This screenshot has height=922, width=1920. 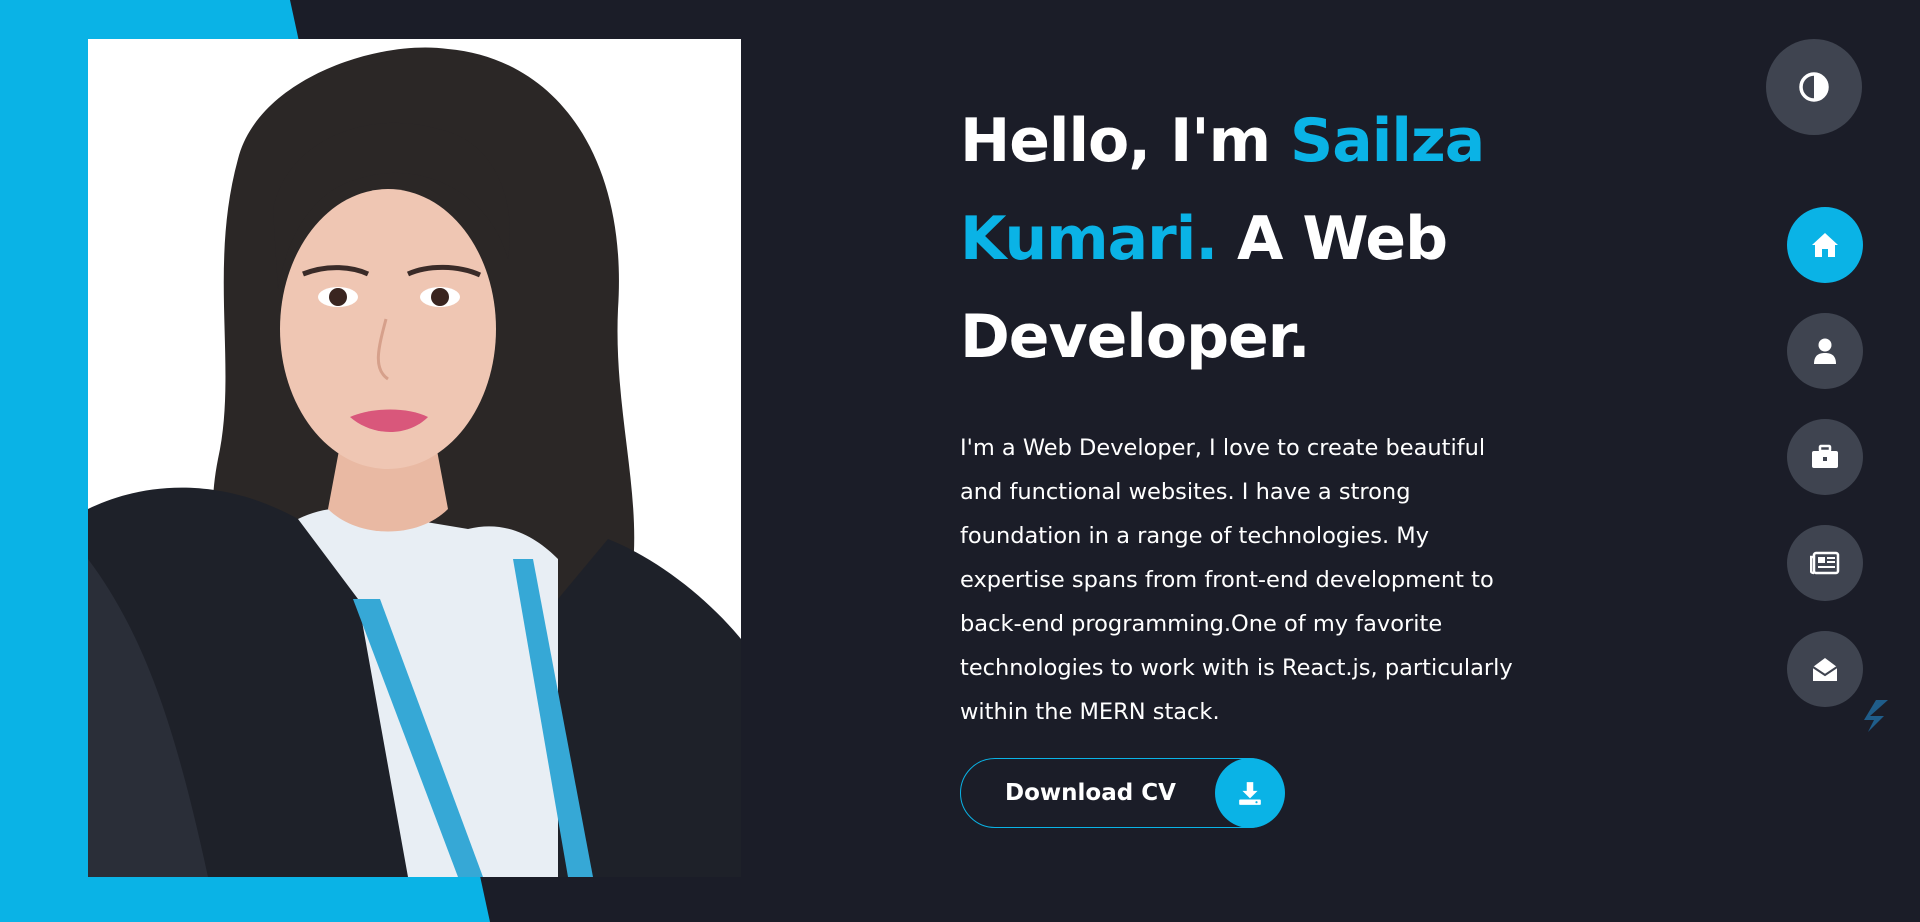 I want to click on theme-toggle-button, so click(x=1814, y=87).